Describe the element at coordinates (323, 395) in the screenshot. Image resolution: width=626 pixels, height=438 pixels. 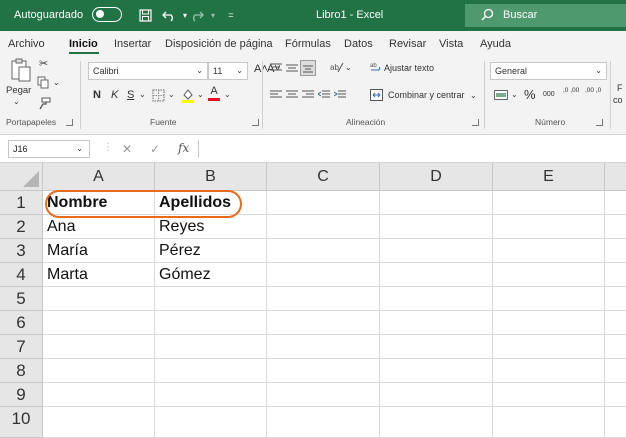
I see `cell-c9` at that location.